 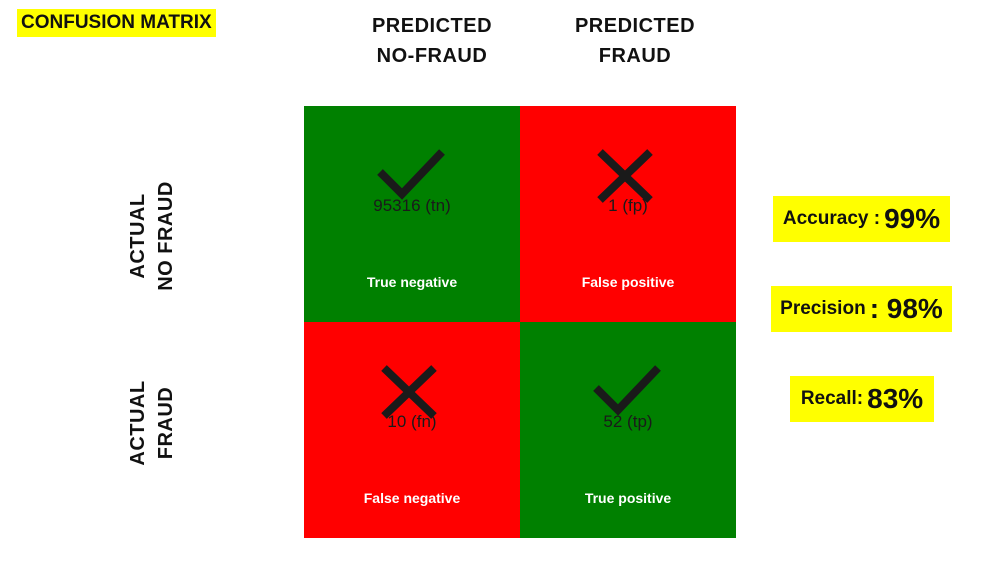 What do you see at coordinates (432, 41) in the screenshot?
I see `column-header-predicted-no-fraud: PREDICTED NO-FRAUD` at bounding box center [432, 41].